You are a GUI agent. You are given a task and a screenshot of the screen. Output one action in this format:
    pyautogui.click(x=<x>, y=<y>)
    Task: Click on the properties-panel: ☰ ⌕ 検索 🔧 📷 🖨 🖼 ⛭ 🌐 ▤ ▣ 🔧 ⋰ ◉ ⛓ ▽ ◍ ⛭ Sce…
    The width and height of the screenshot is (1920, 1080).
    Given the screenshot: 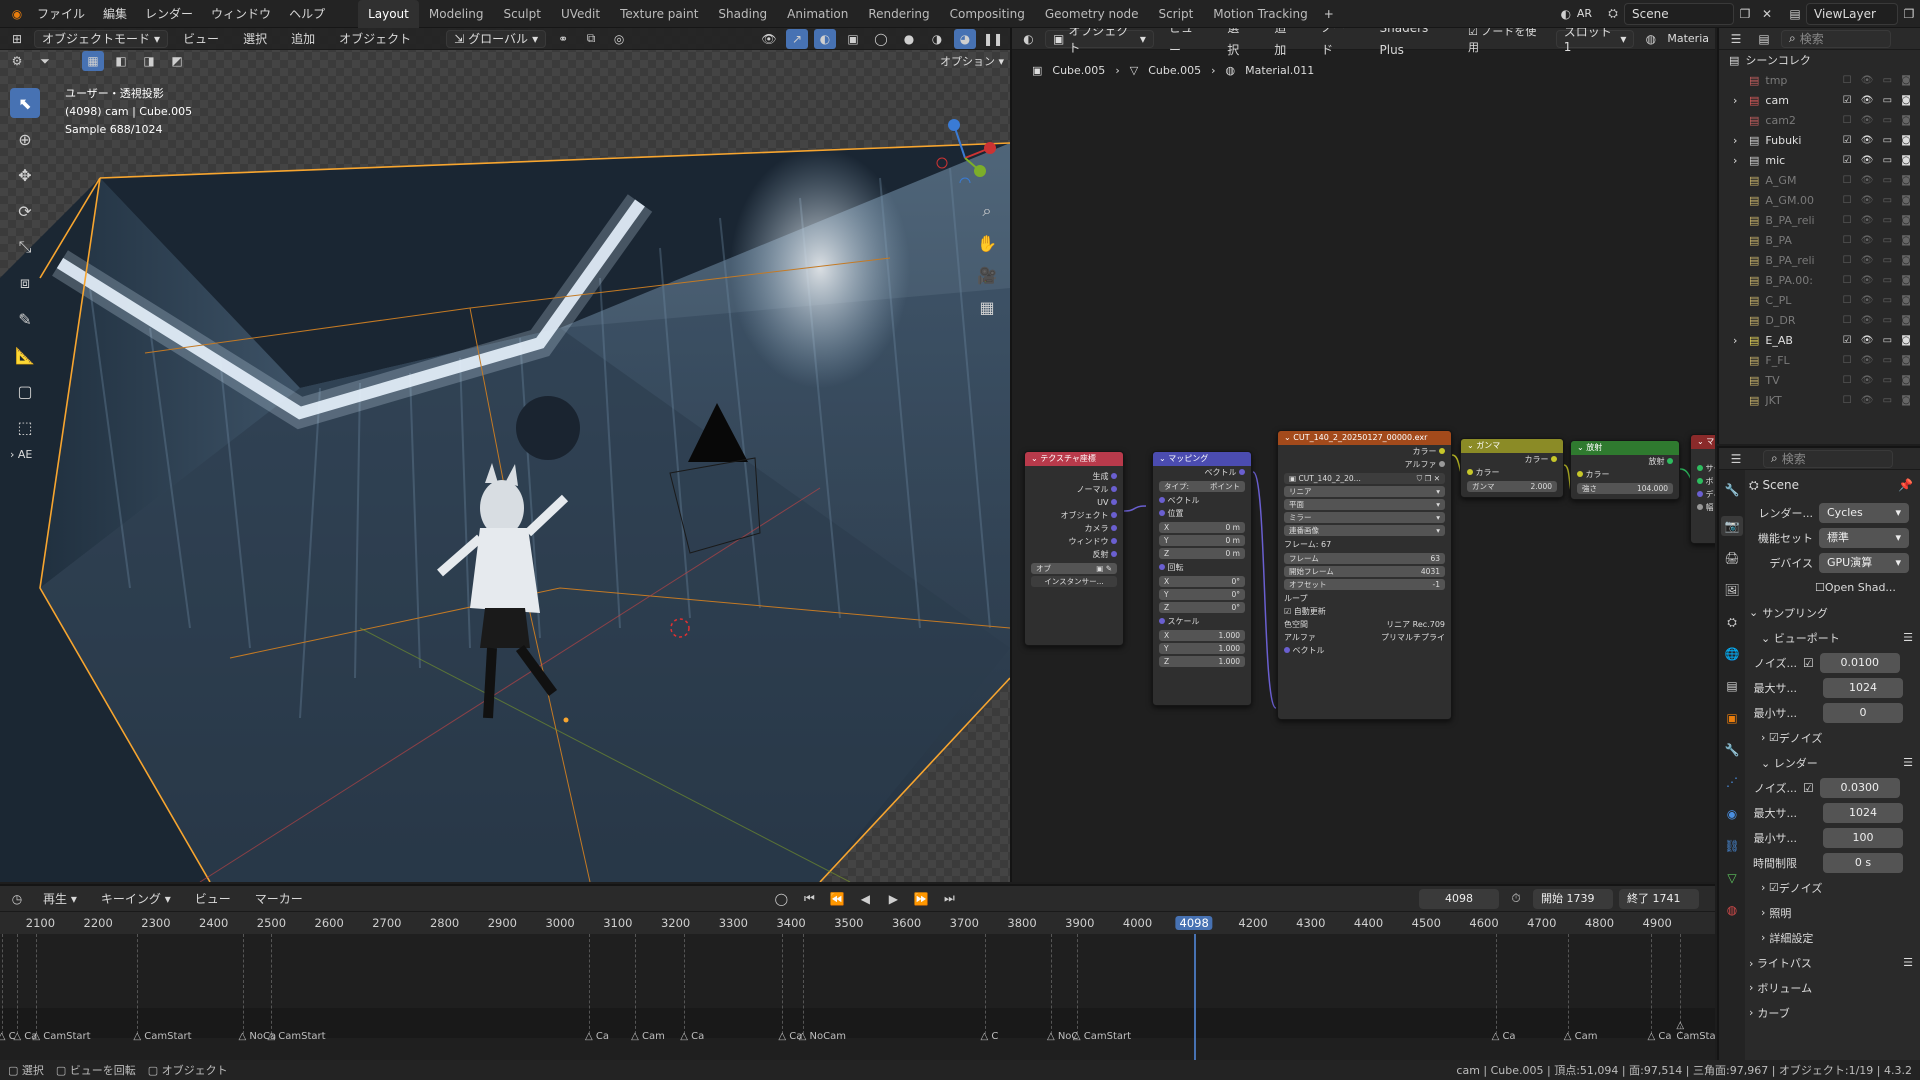 What is the action you would take?
    pyautogui.click(x=1818, y=753)
    